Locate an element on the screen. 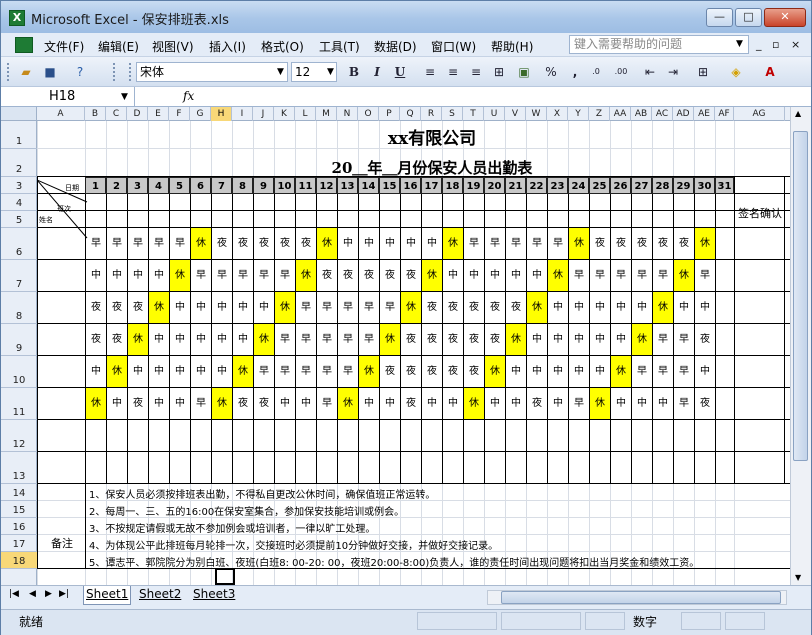  row-header-9: 9 is located at coordinates (19, 340).